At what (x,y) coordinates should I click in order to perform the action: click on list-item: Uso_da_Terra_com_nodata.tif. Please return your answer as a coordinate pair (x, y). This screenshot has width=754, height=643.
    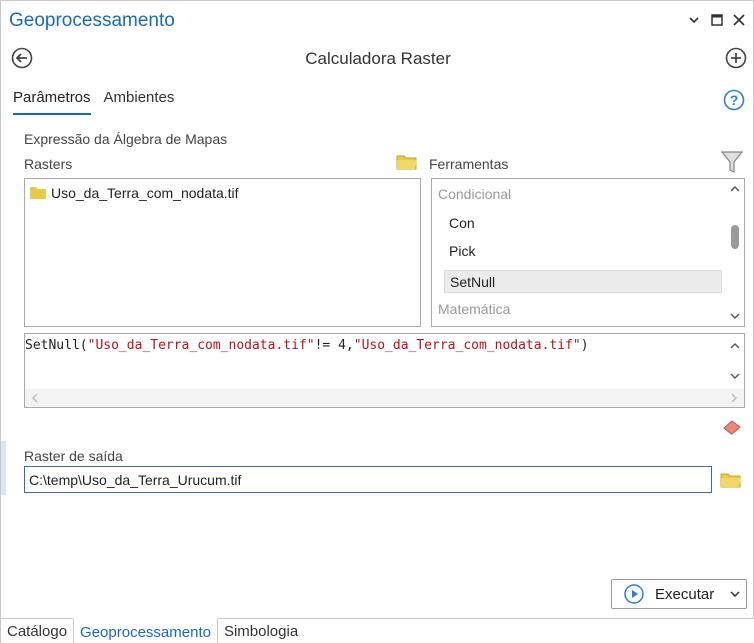
    Looking at the image, I should click on (134, 193).